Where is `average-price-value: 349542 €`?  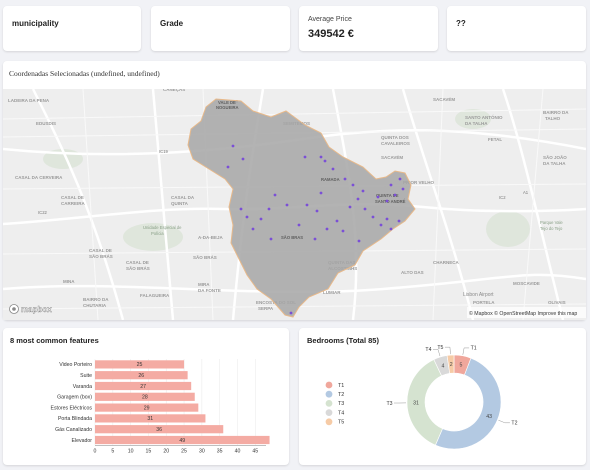 average-price-value: 349542 € is located at coordinates (331, 34).